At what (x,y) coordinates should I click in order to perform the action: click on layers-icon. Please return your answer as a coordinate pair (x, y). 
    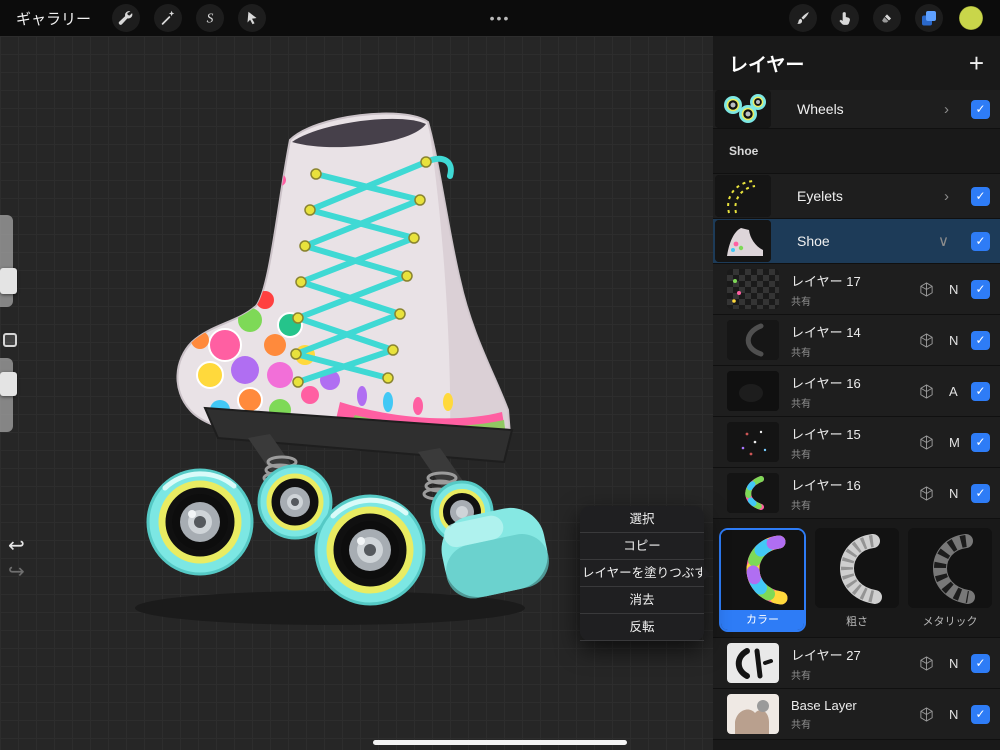
    Looking at the image, I should click on (929, 18).